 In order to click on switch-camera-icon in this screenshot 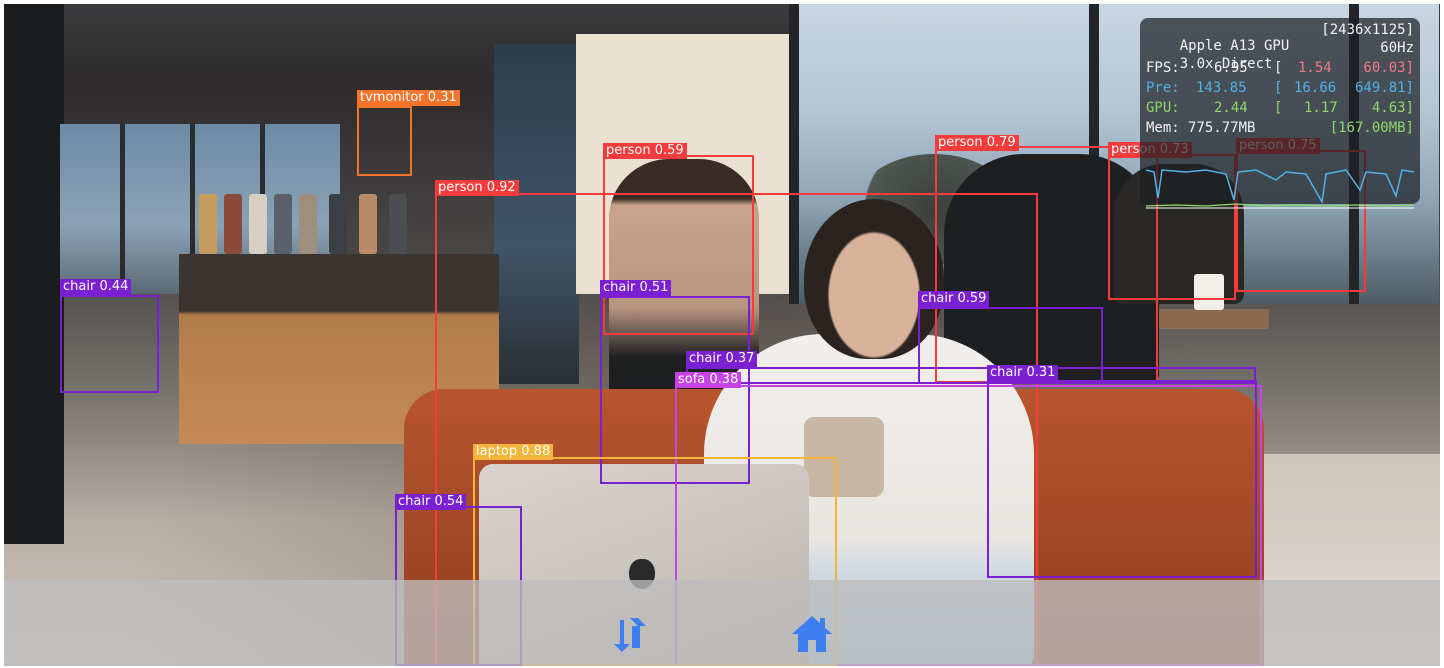, I will do `click(630, 635)`.